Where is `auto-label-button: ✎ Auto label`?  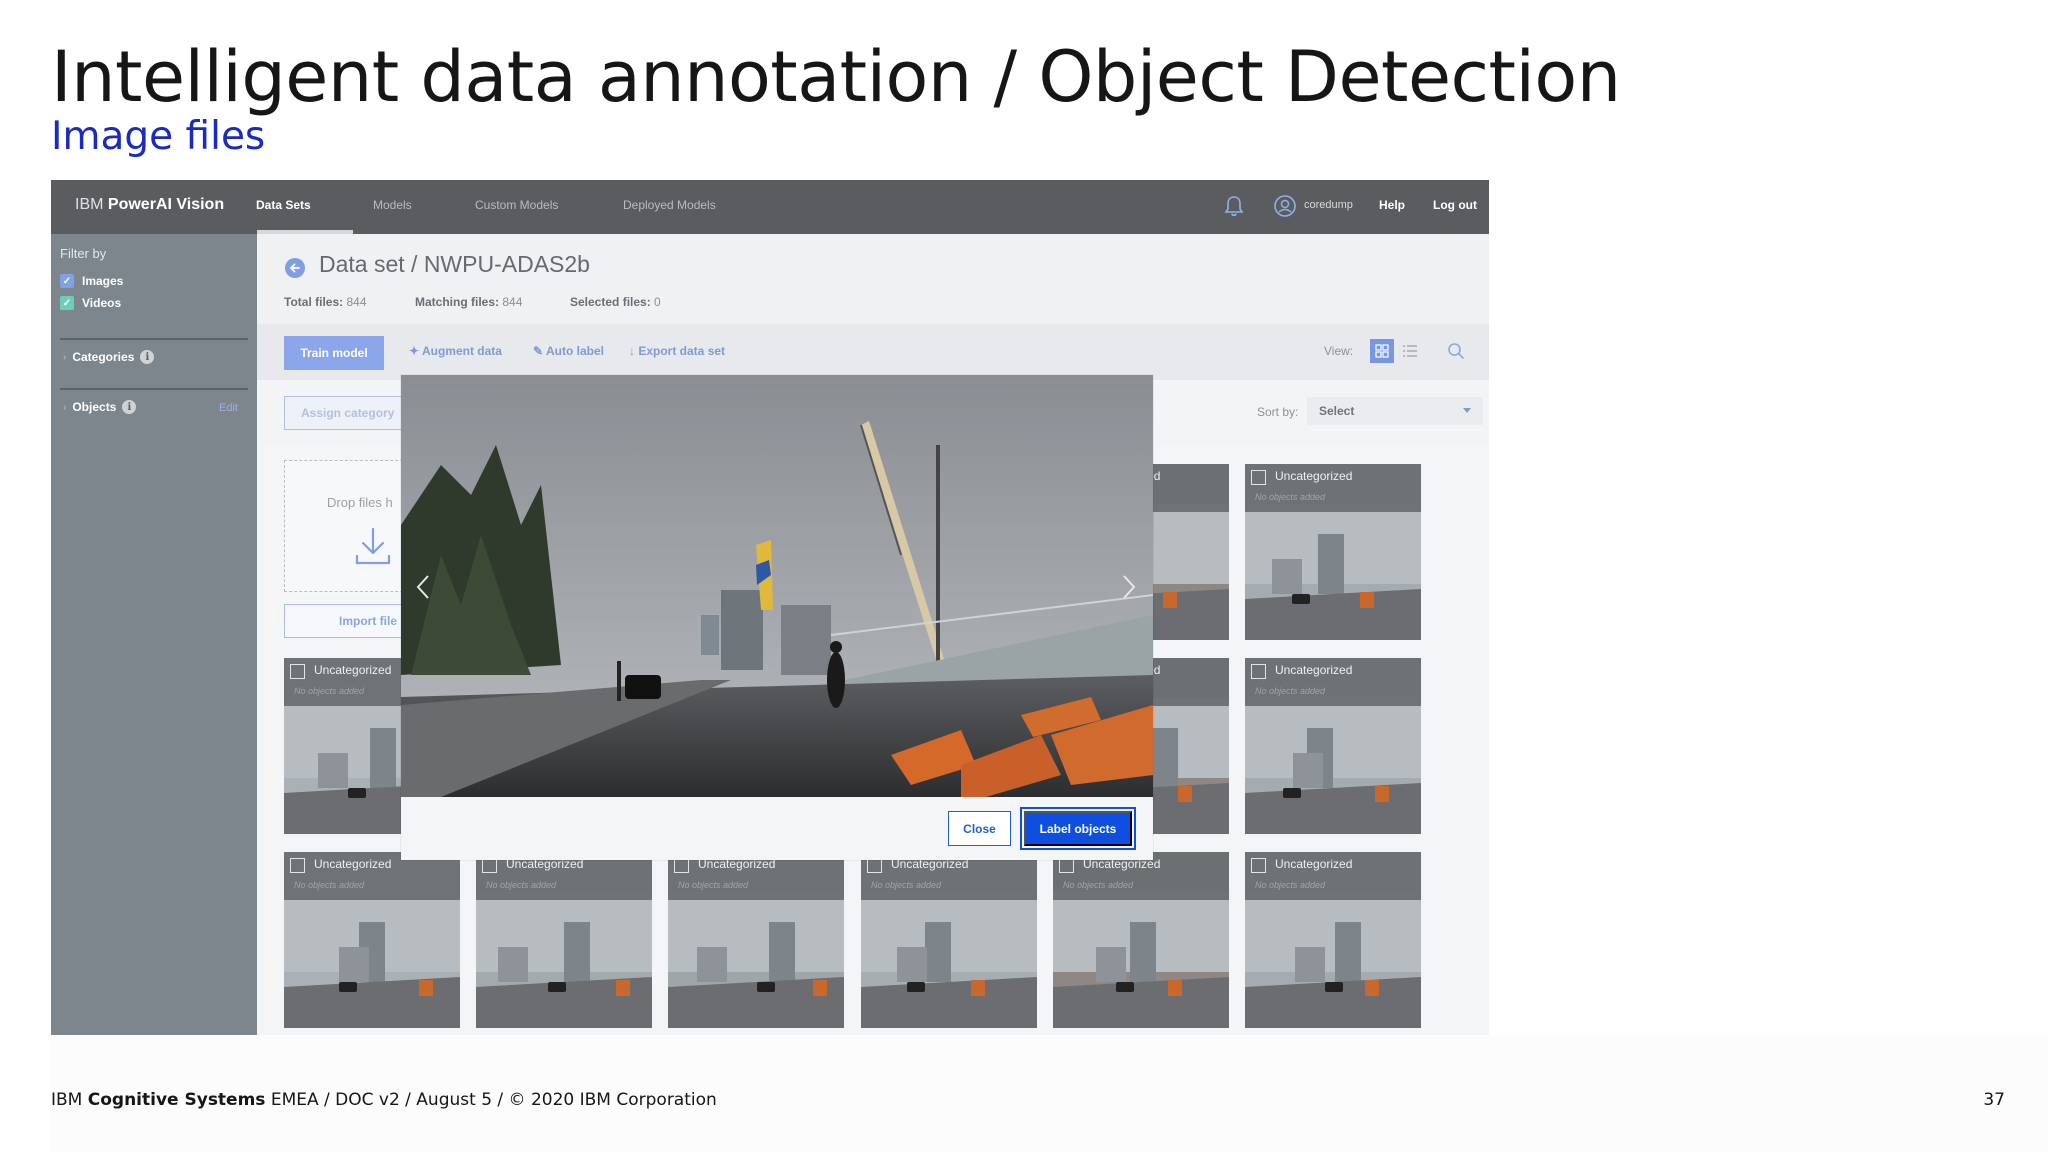 auto-label-button: ✎ Auto label is located at coordinates (568, 351).